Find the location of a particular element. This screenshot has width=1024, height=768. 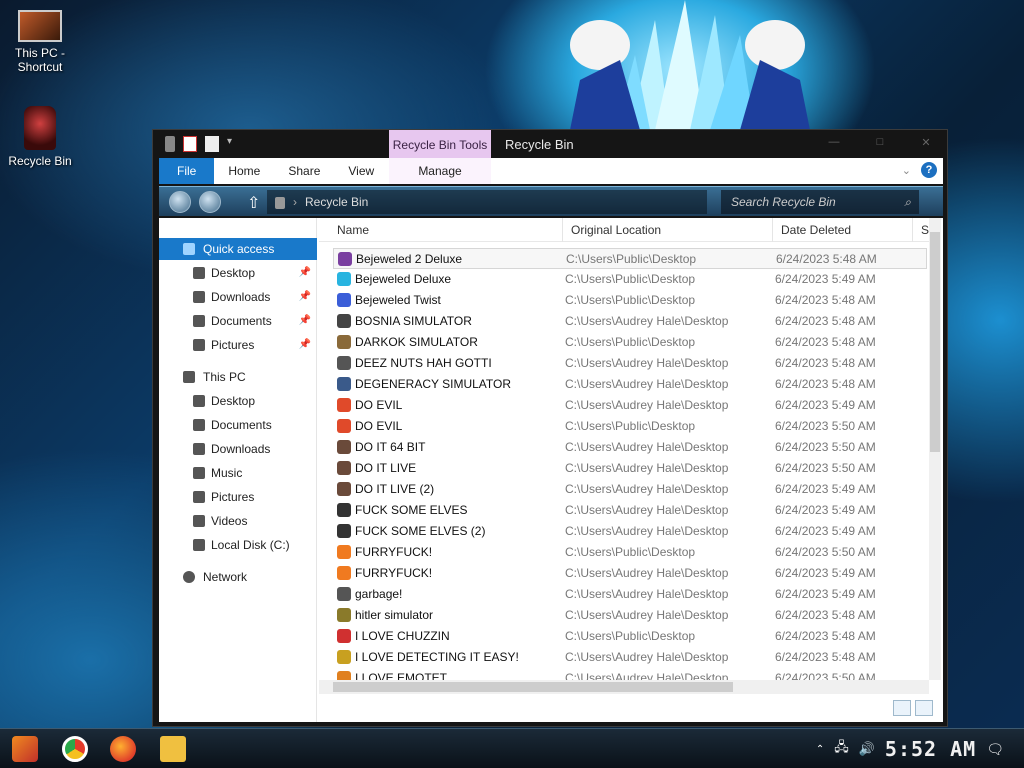

music-icon is located at coordinates (199, 473).